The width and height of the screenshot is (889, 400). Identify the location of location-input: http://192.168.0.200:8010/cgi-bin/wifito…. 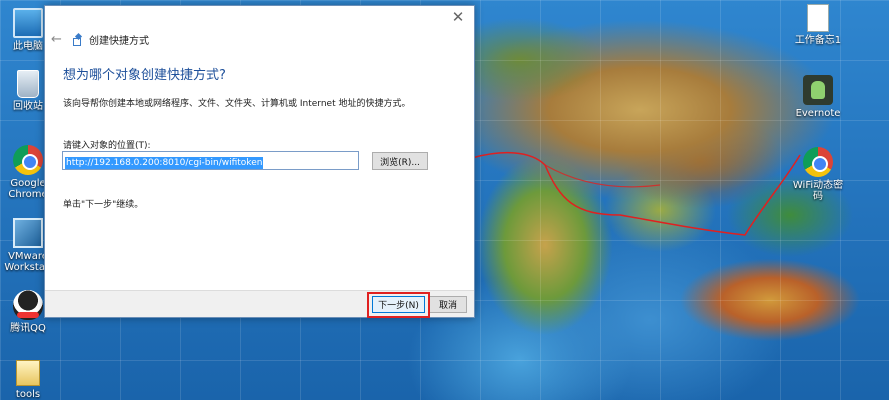
(210, 160).